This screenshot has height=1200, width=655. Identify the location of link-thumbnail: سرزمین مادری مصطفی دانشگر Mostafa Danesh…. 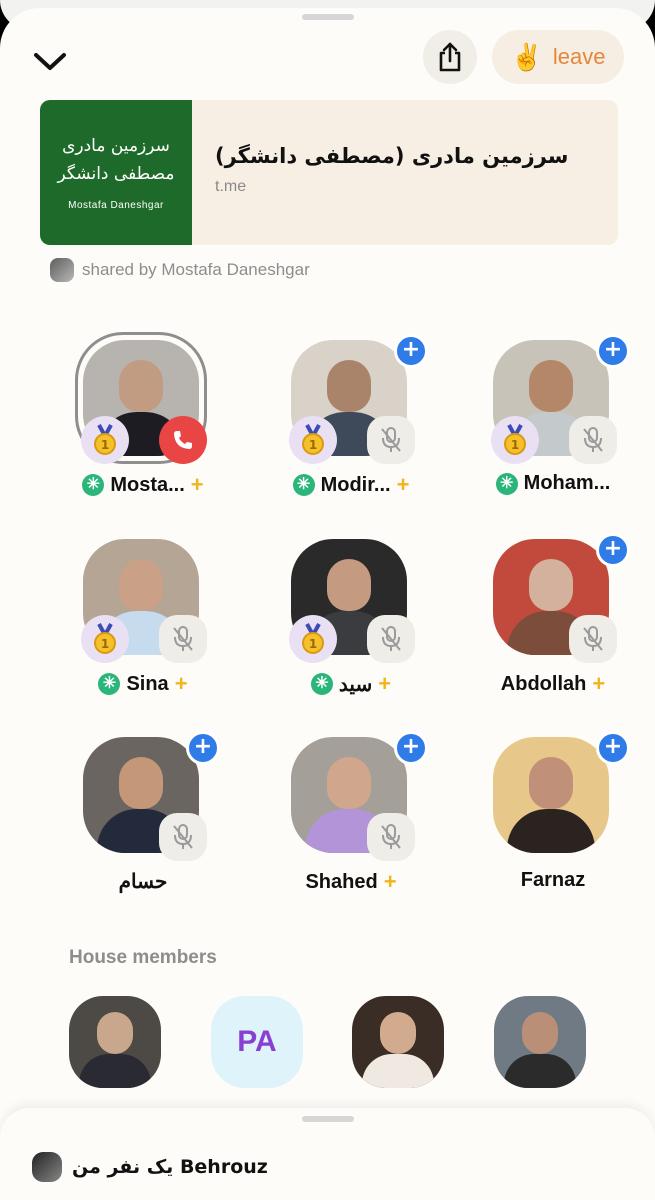
(116, 172).